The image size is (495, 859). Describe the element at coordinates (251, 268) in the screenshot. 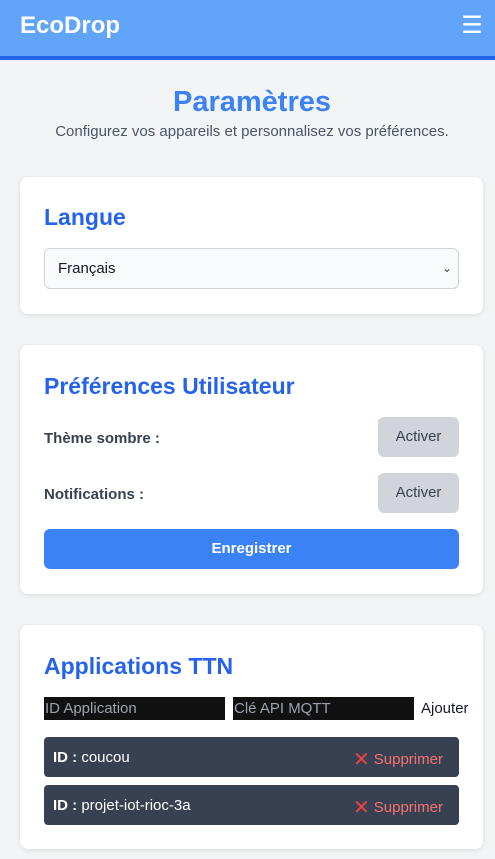

I see `language-select: Français ⌄` at that location.